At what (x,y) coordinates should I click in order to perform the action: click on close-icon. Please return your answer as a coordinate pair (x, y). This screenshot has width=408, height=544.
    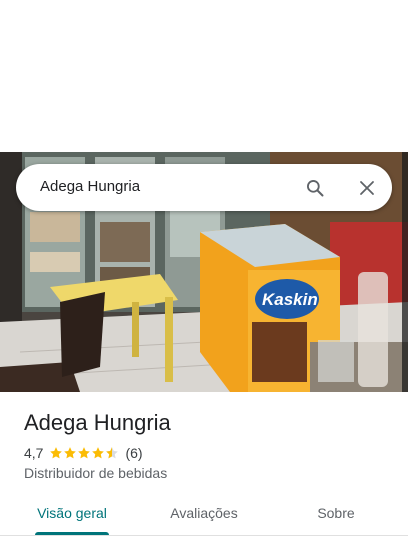
    Looking at the image, I should click on (367, 188).